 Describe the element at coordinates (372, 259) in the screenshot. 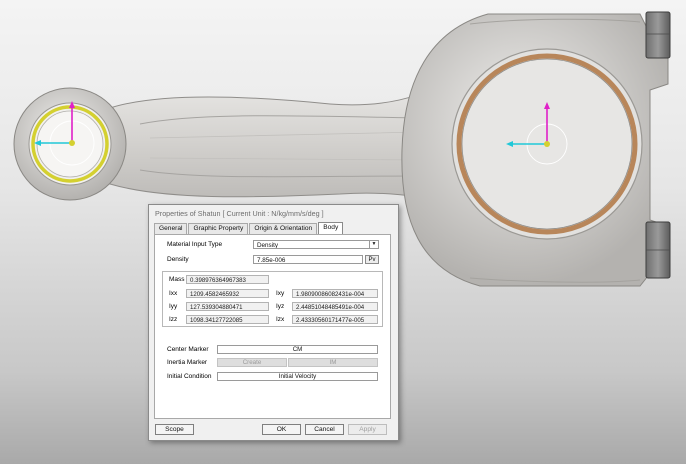

I see `pv-button: Pv` at that location.